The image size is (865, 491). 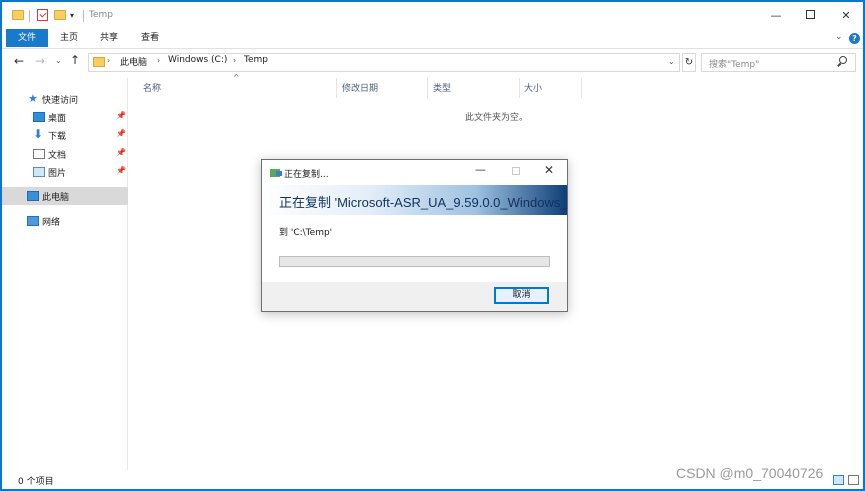 I want to click on sidebar-item-downloads: ⬇ 下载 📌, so click(x=65, y=135).